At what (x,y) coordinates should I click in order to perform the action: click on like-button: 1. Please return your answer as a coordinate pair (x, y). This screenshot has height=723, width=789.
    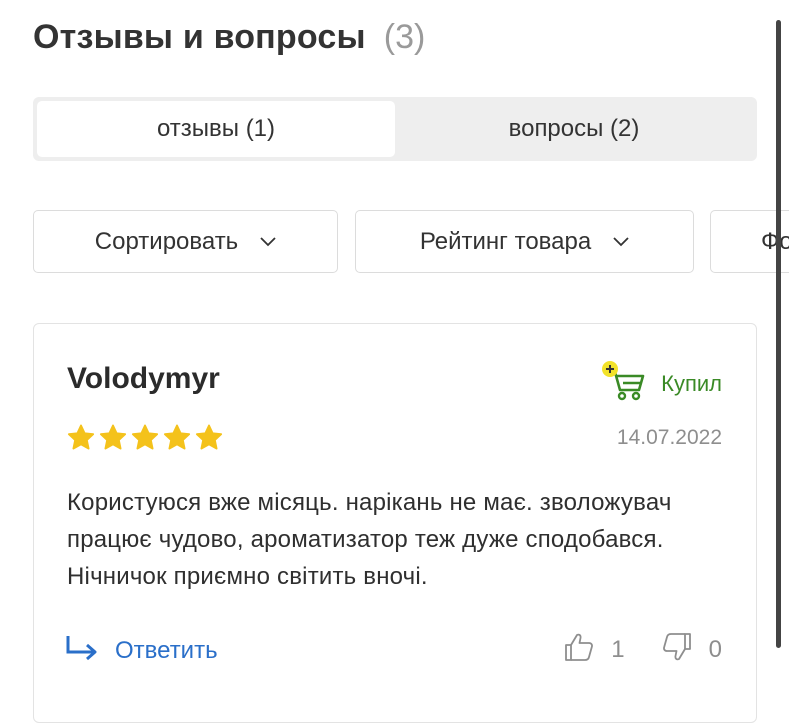
    Looking at the image, I should click on (594, 649).